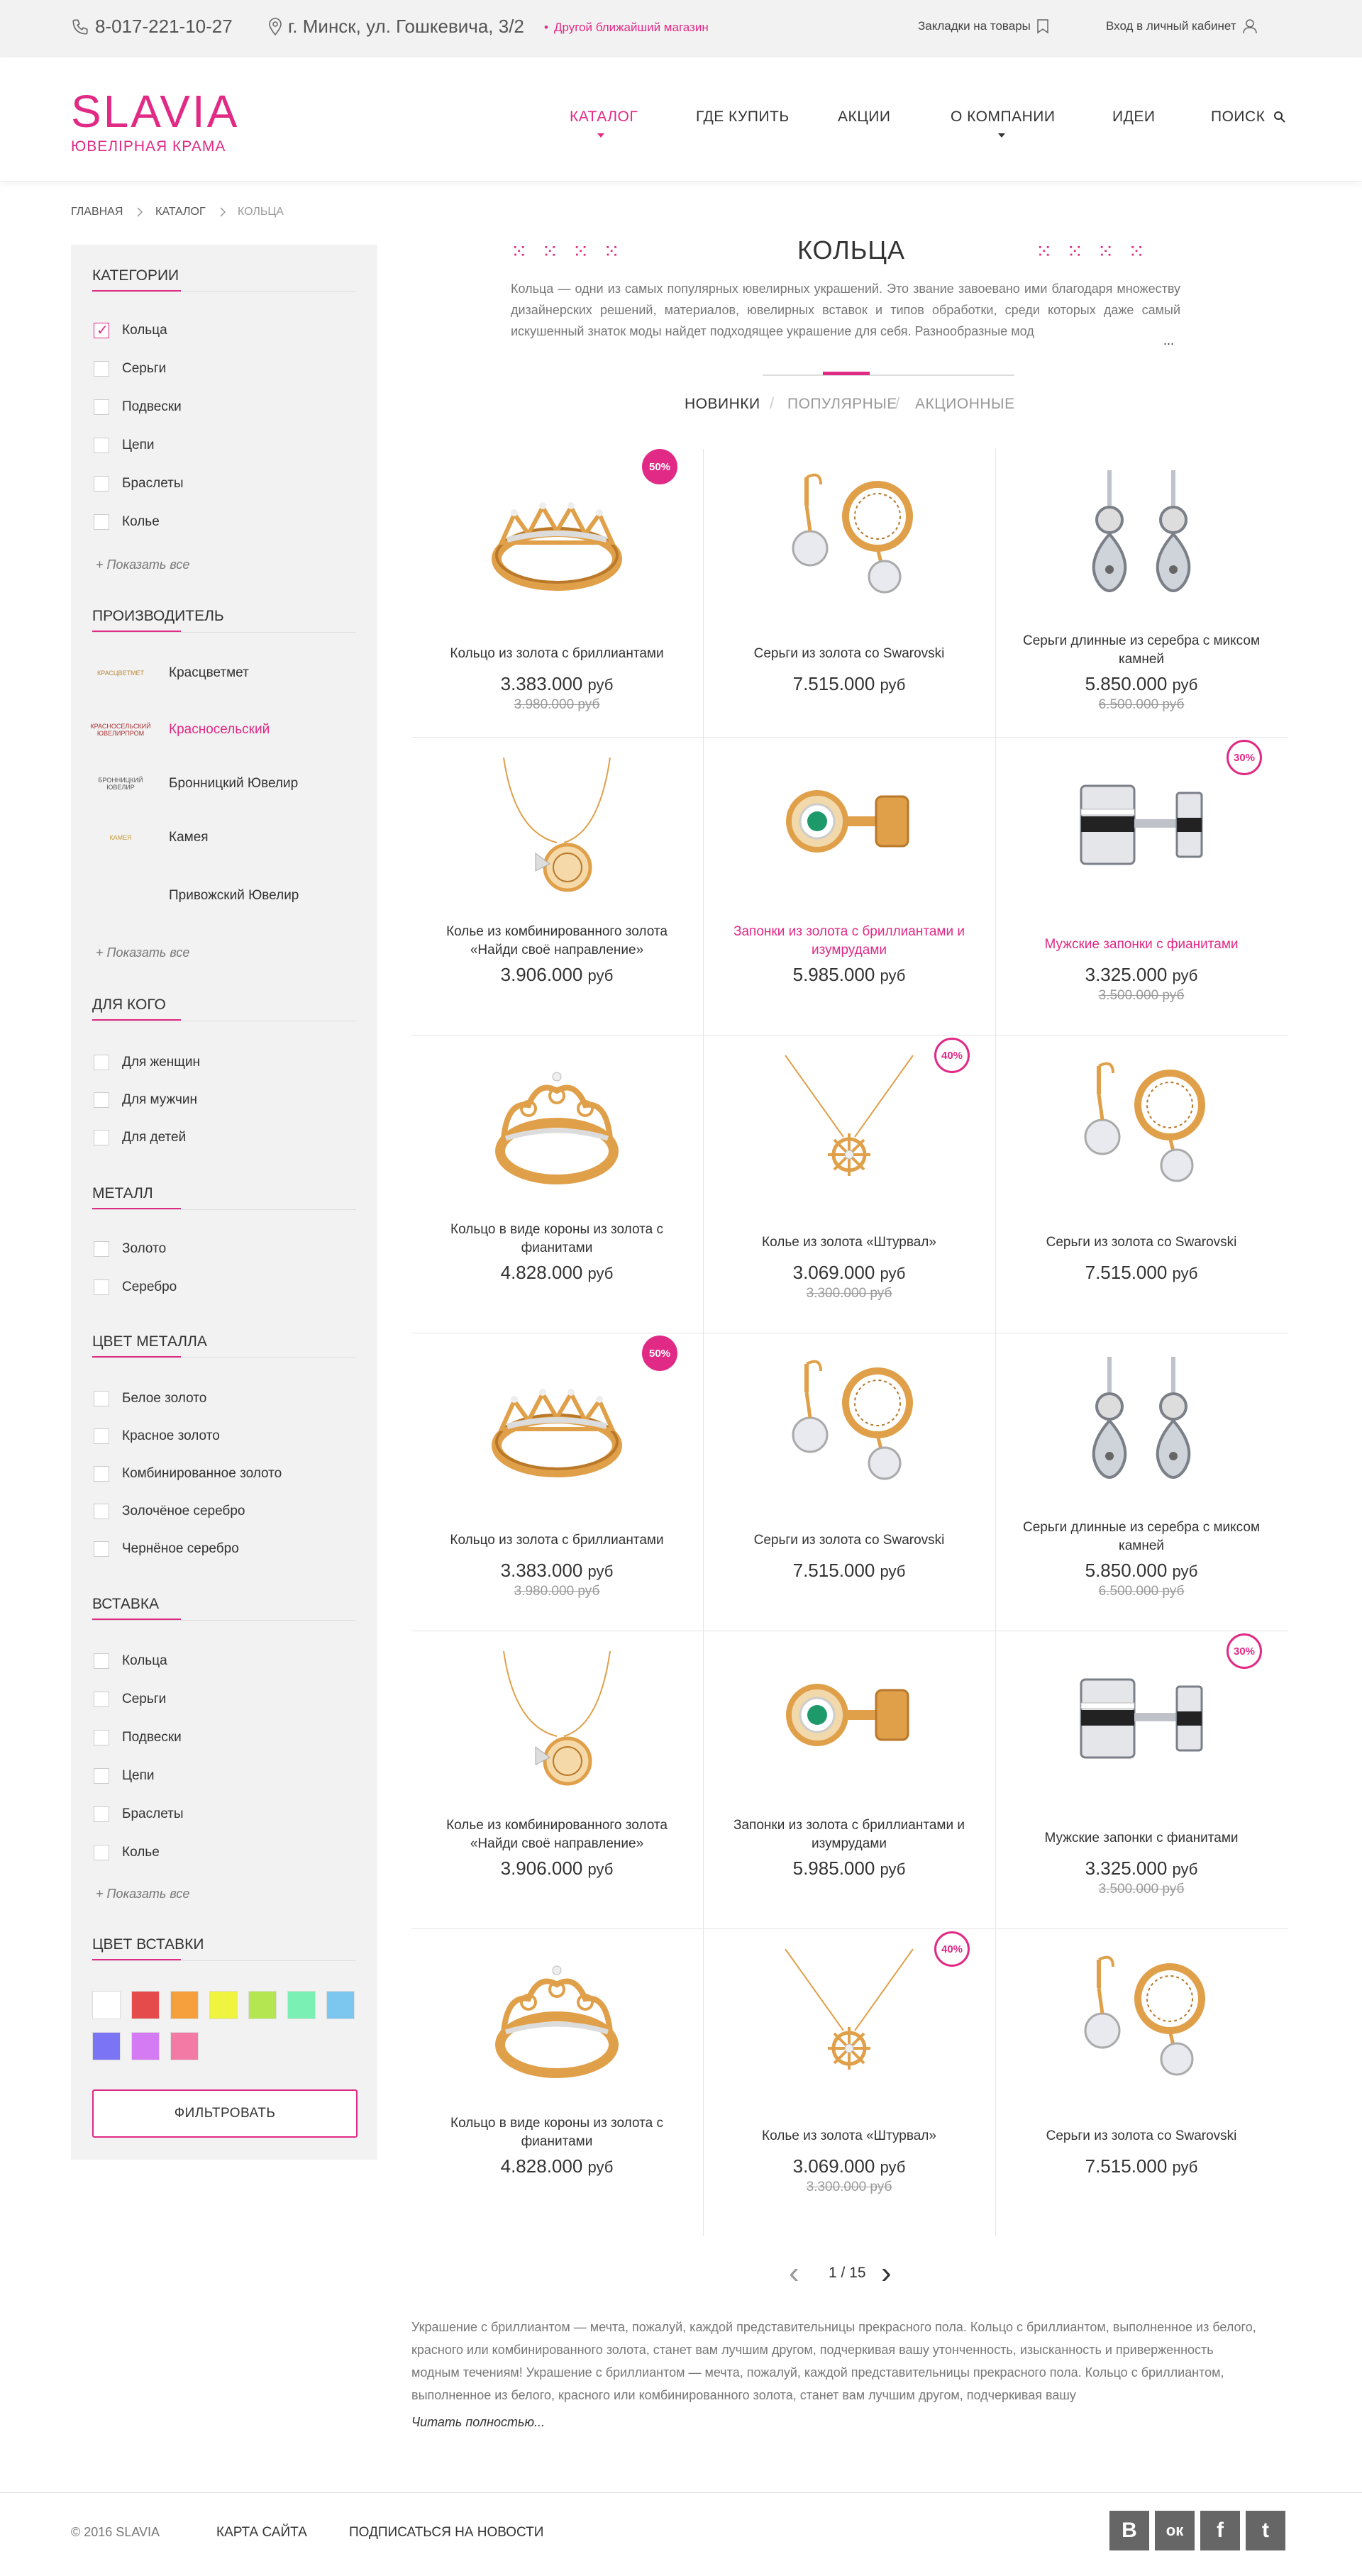 This screenshot has height=2576, width=1362. Describe the element at coordinates (144, 330) in the screenshot. I see `filter-categories-option: Кольца` at that location.